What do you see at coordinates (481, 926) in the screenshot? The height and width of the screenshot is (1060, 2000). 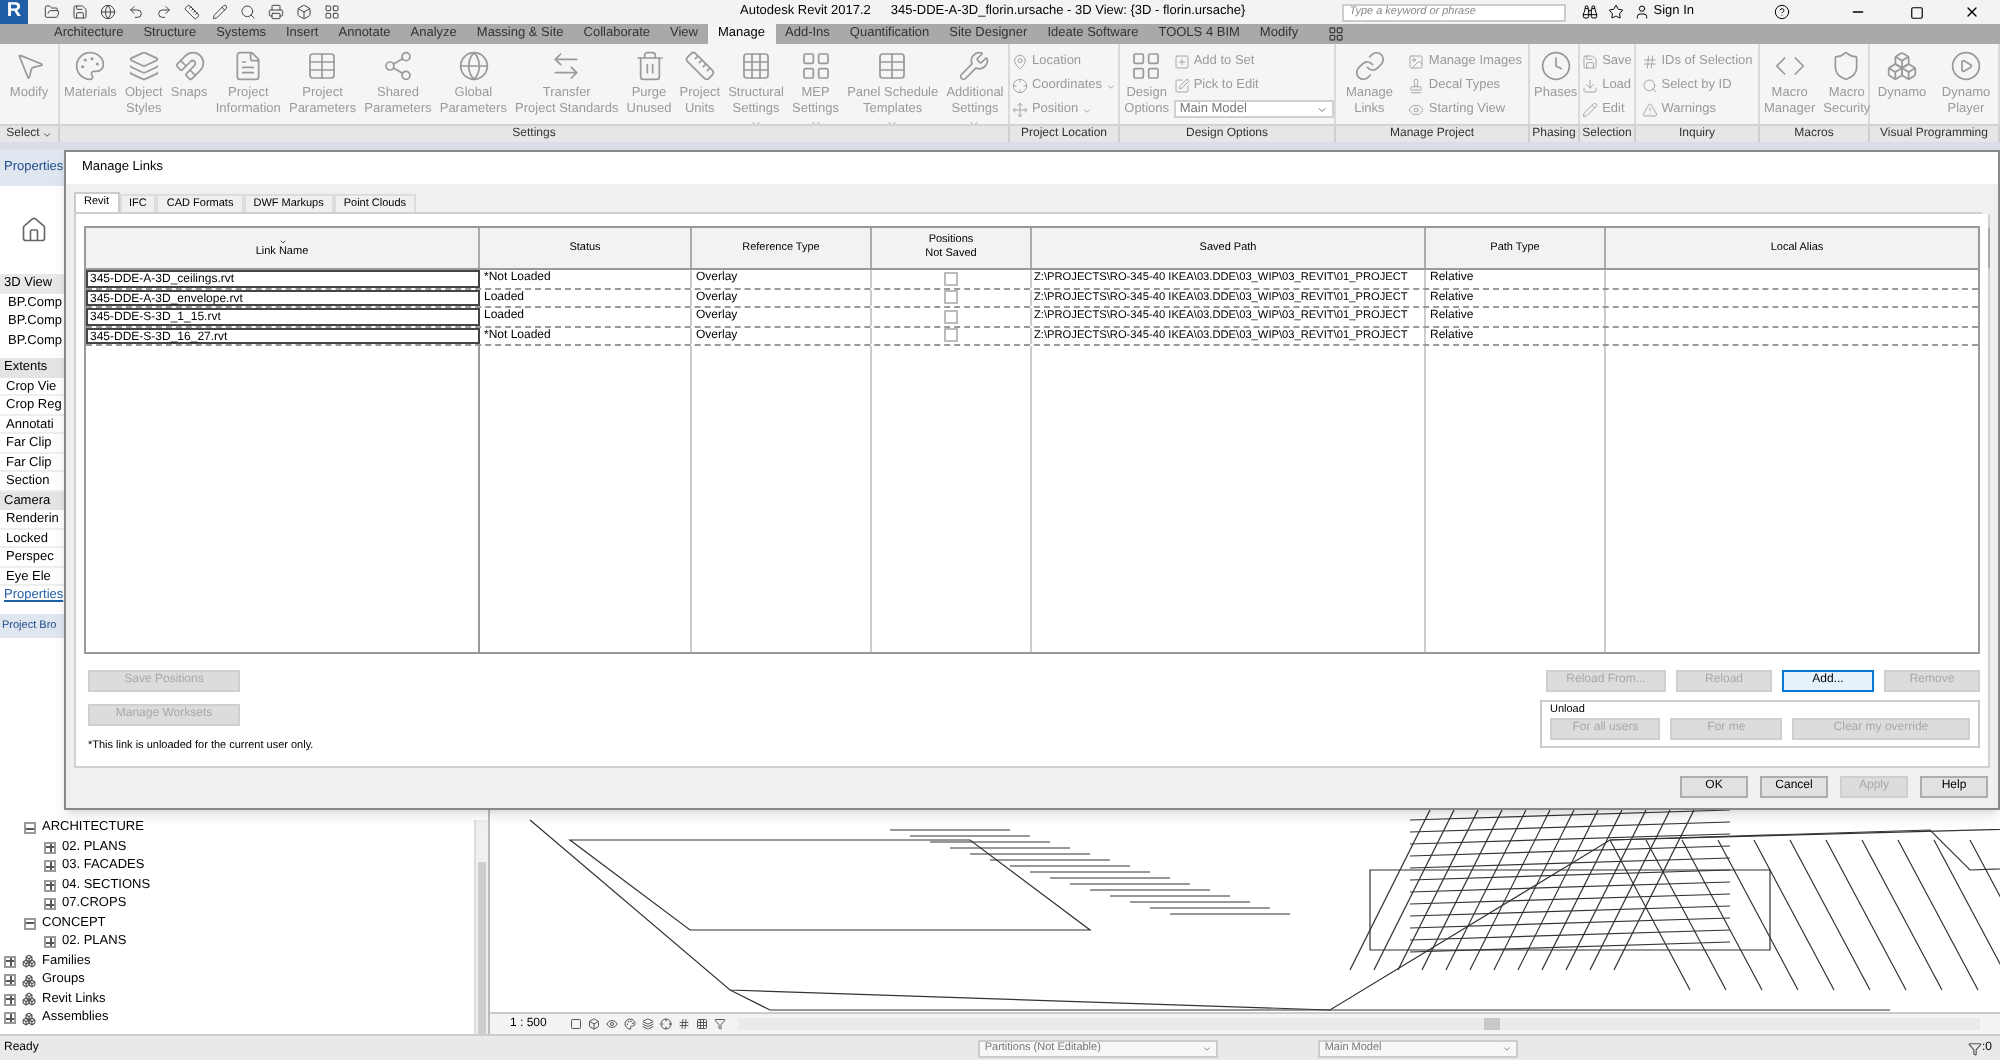 I see `scrollbar` at bounding box center [481, 926].